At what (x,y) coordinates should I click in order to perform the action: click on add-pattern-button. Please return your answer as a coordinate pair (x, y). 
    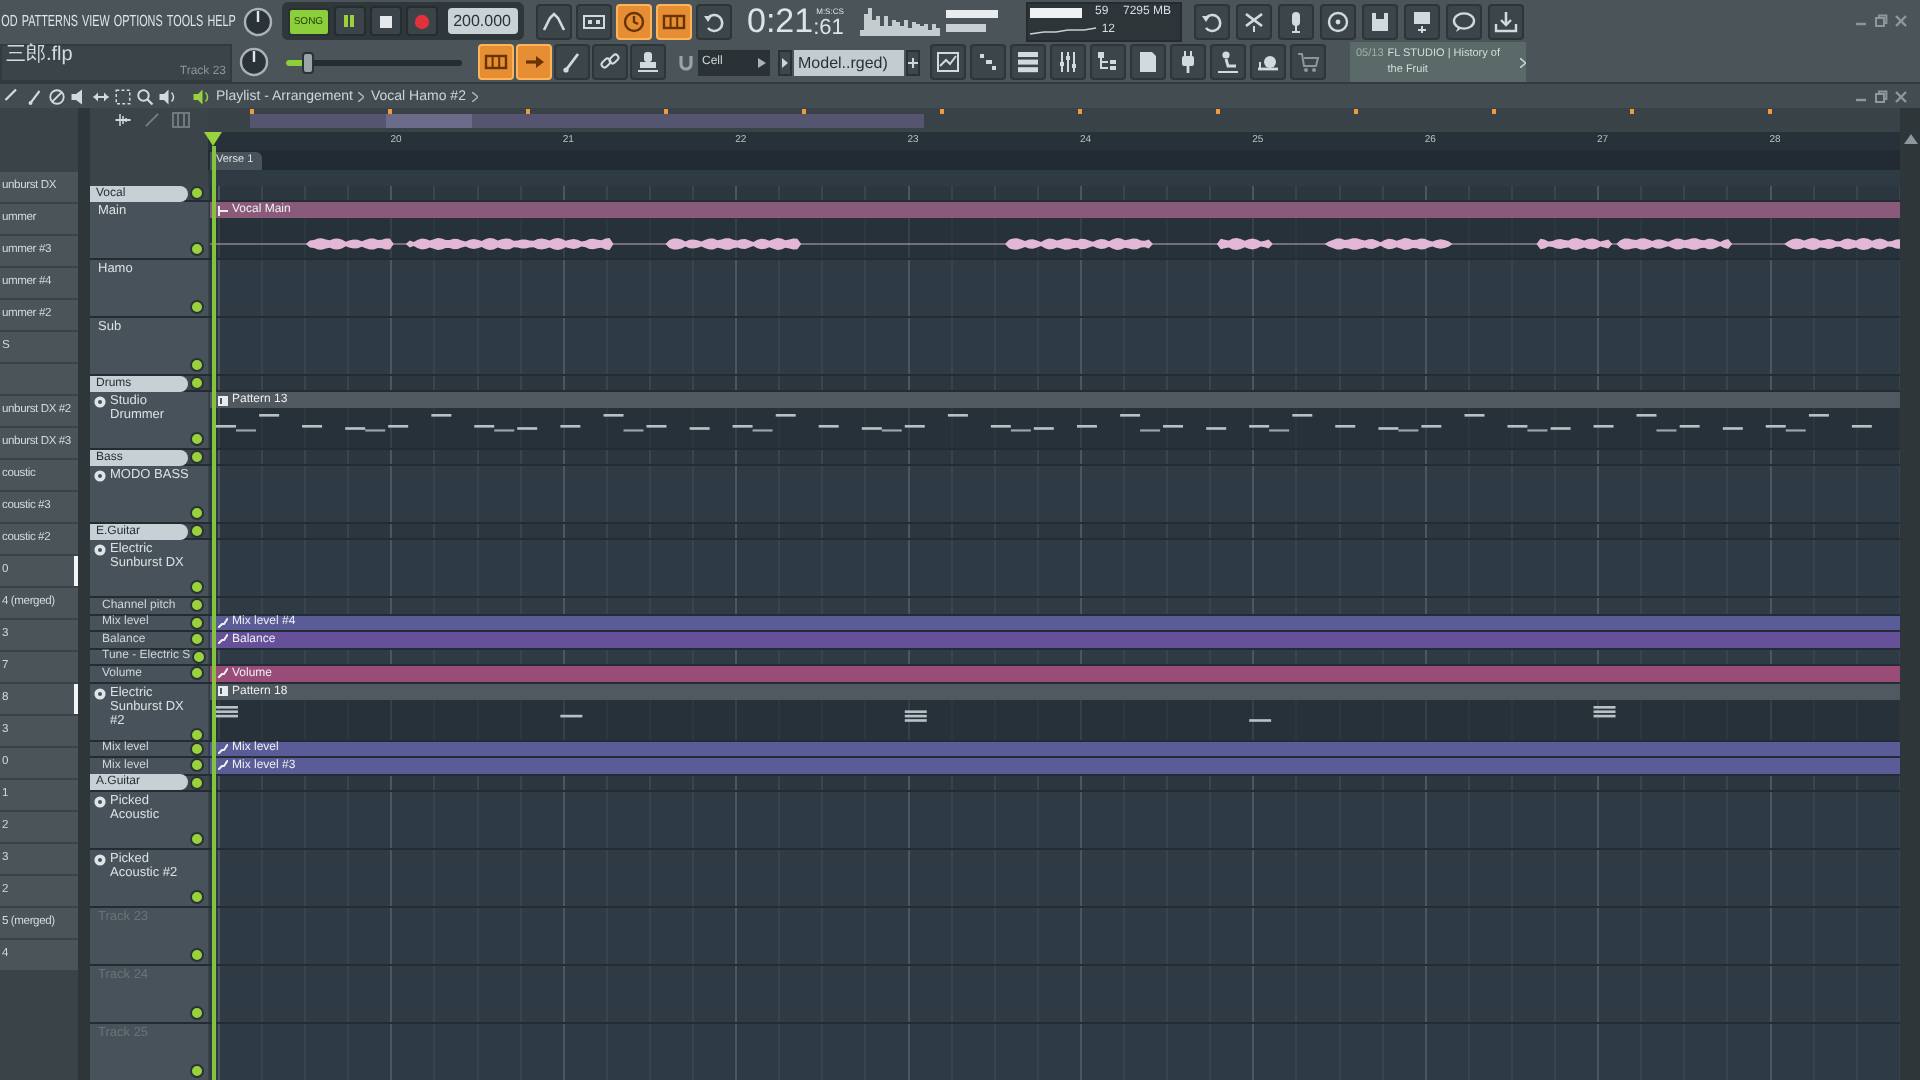
    Looking at the image, I should click on (913, 62).